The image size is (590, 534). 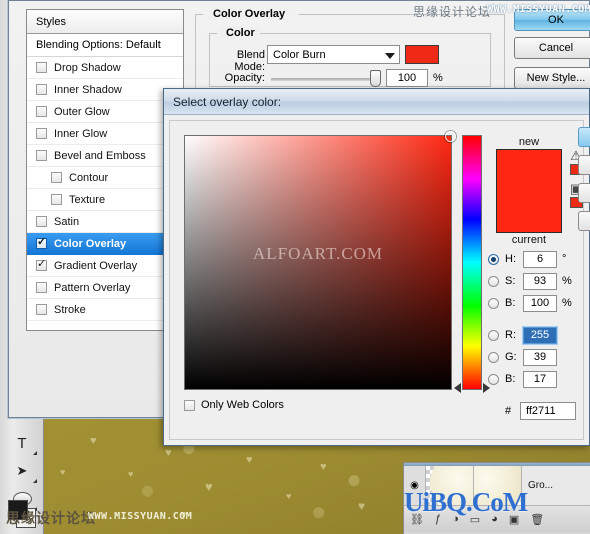 I want to click on saturation-field-row: S: 93 %, so click(x=539, y=282).